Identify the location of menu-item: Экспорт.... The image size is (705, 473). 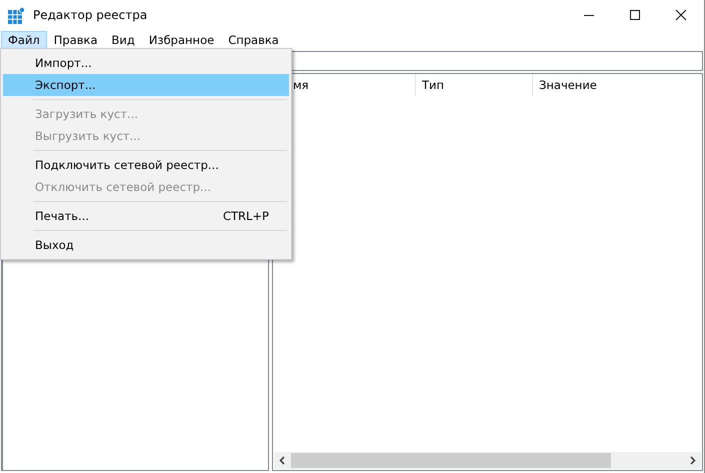
(146, 85).